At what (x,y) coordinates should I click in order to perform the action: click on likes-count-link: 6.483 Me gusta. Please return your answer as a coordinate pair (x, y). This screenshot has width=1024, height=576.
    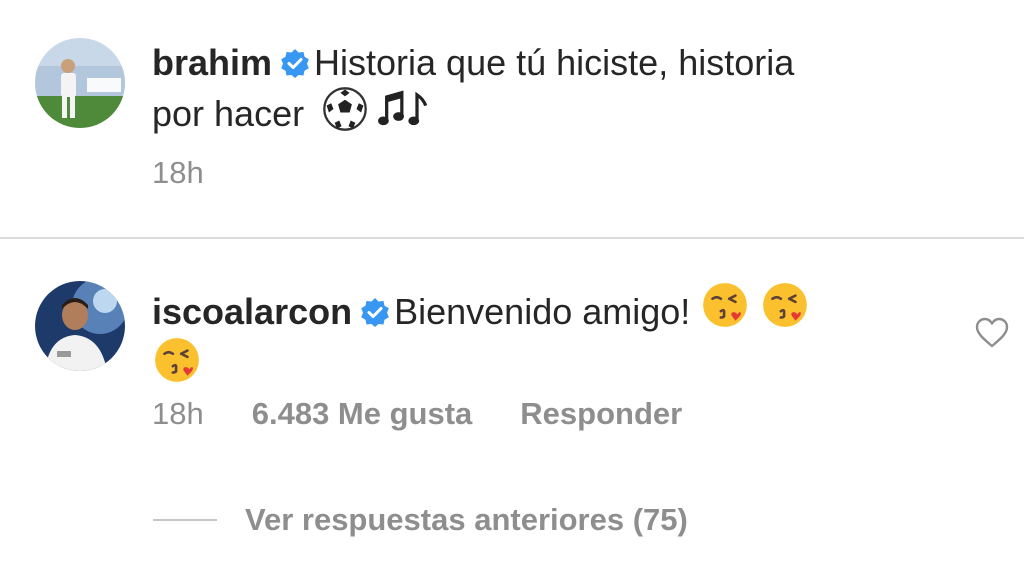
    Looking at the image, I should click on (362, 414).